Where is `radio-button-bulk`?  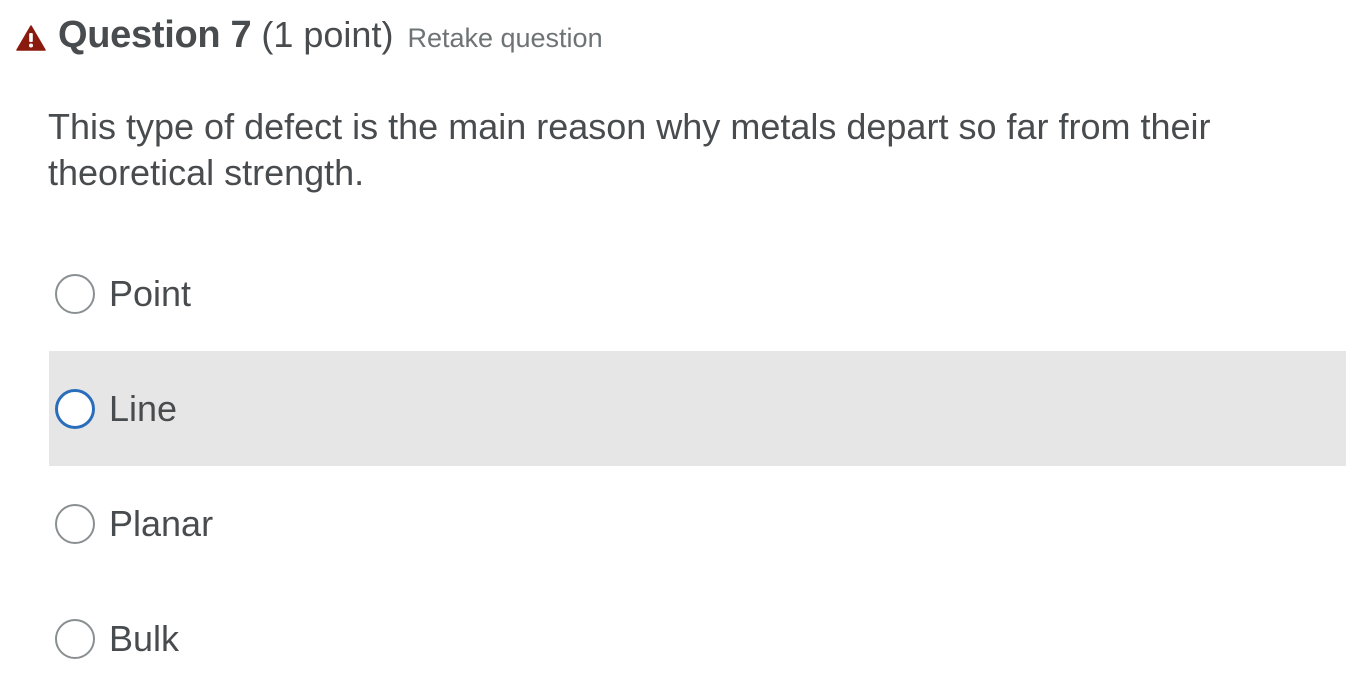
radio-button-bulk is located at coordinates (75, 638).